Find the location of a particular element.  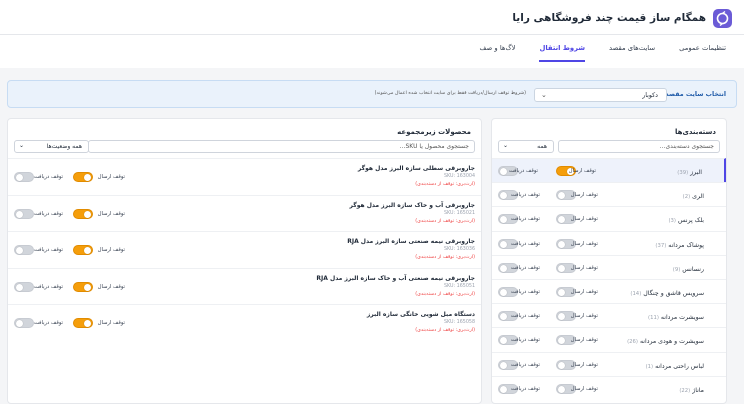

category-name: الری (2) is located at coordinates (693, 196).